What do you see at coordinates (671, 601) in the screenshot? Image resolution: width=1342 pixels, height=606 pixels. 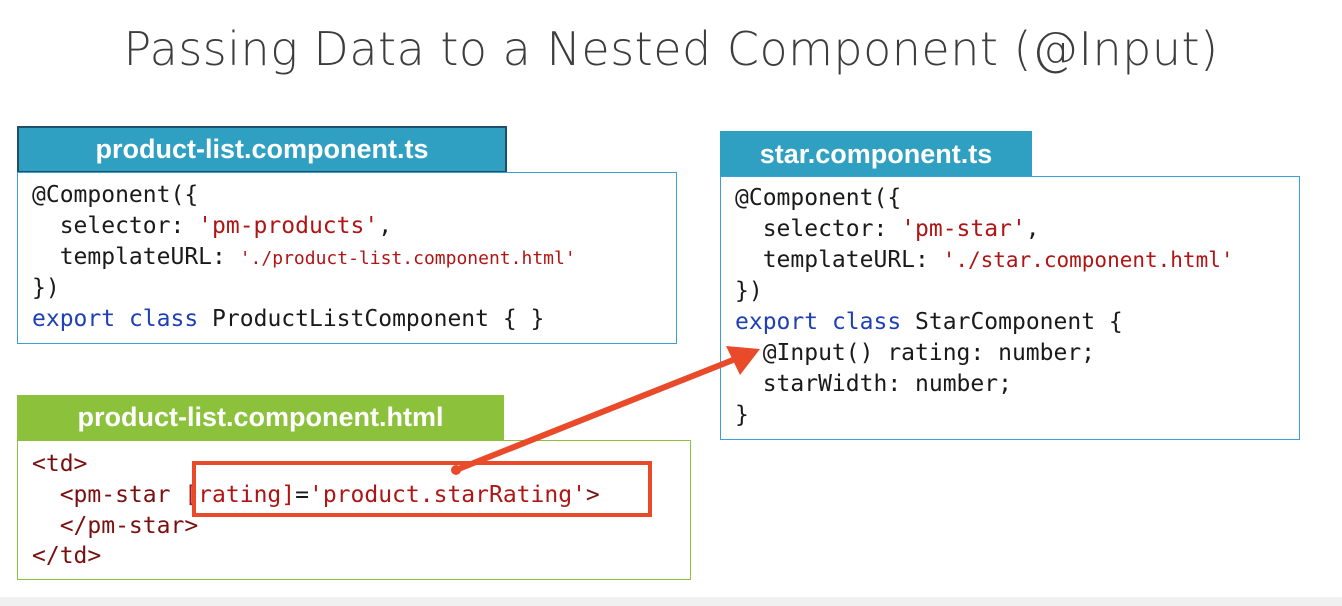 I see `bottom-bar` at bounding box center [671, 601].